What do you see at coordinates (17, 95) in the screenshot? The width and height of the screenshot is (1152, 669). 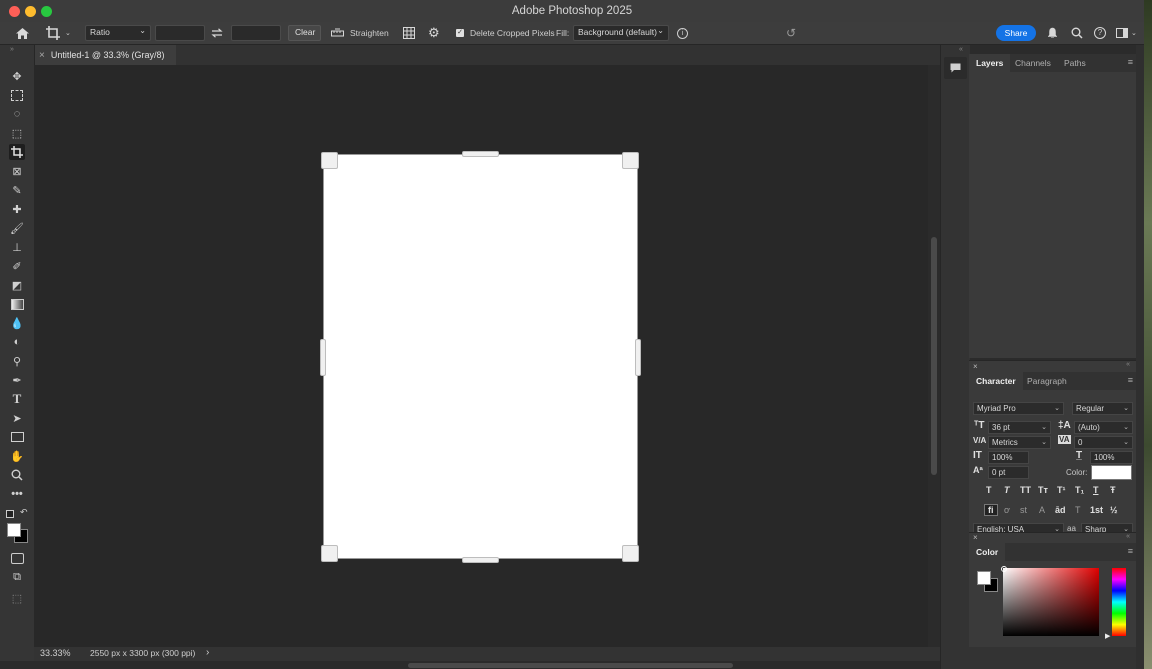 I see `marquee-tool-icon` at bounding box center [17, 95].